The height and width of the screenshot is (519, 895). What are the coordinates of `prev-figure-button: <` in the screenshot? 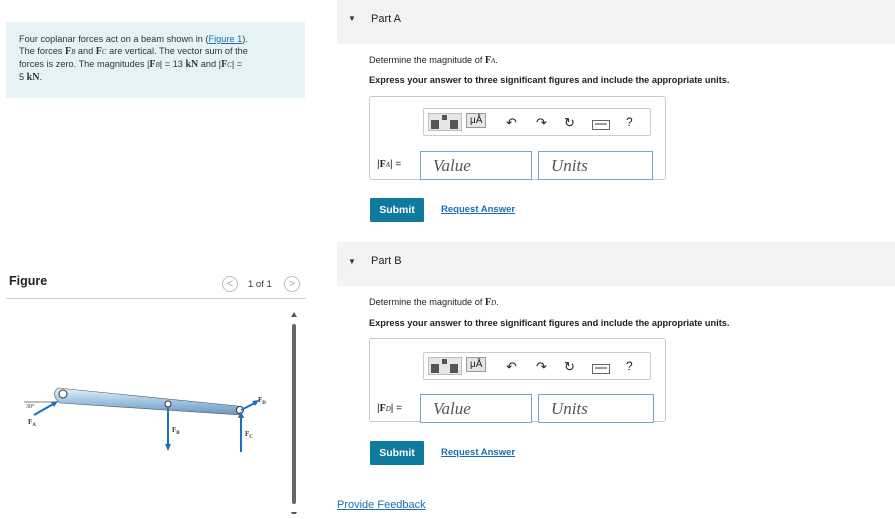 It's located at (230, 284).